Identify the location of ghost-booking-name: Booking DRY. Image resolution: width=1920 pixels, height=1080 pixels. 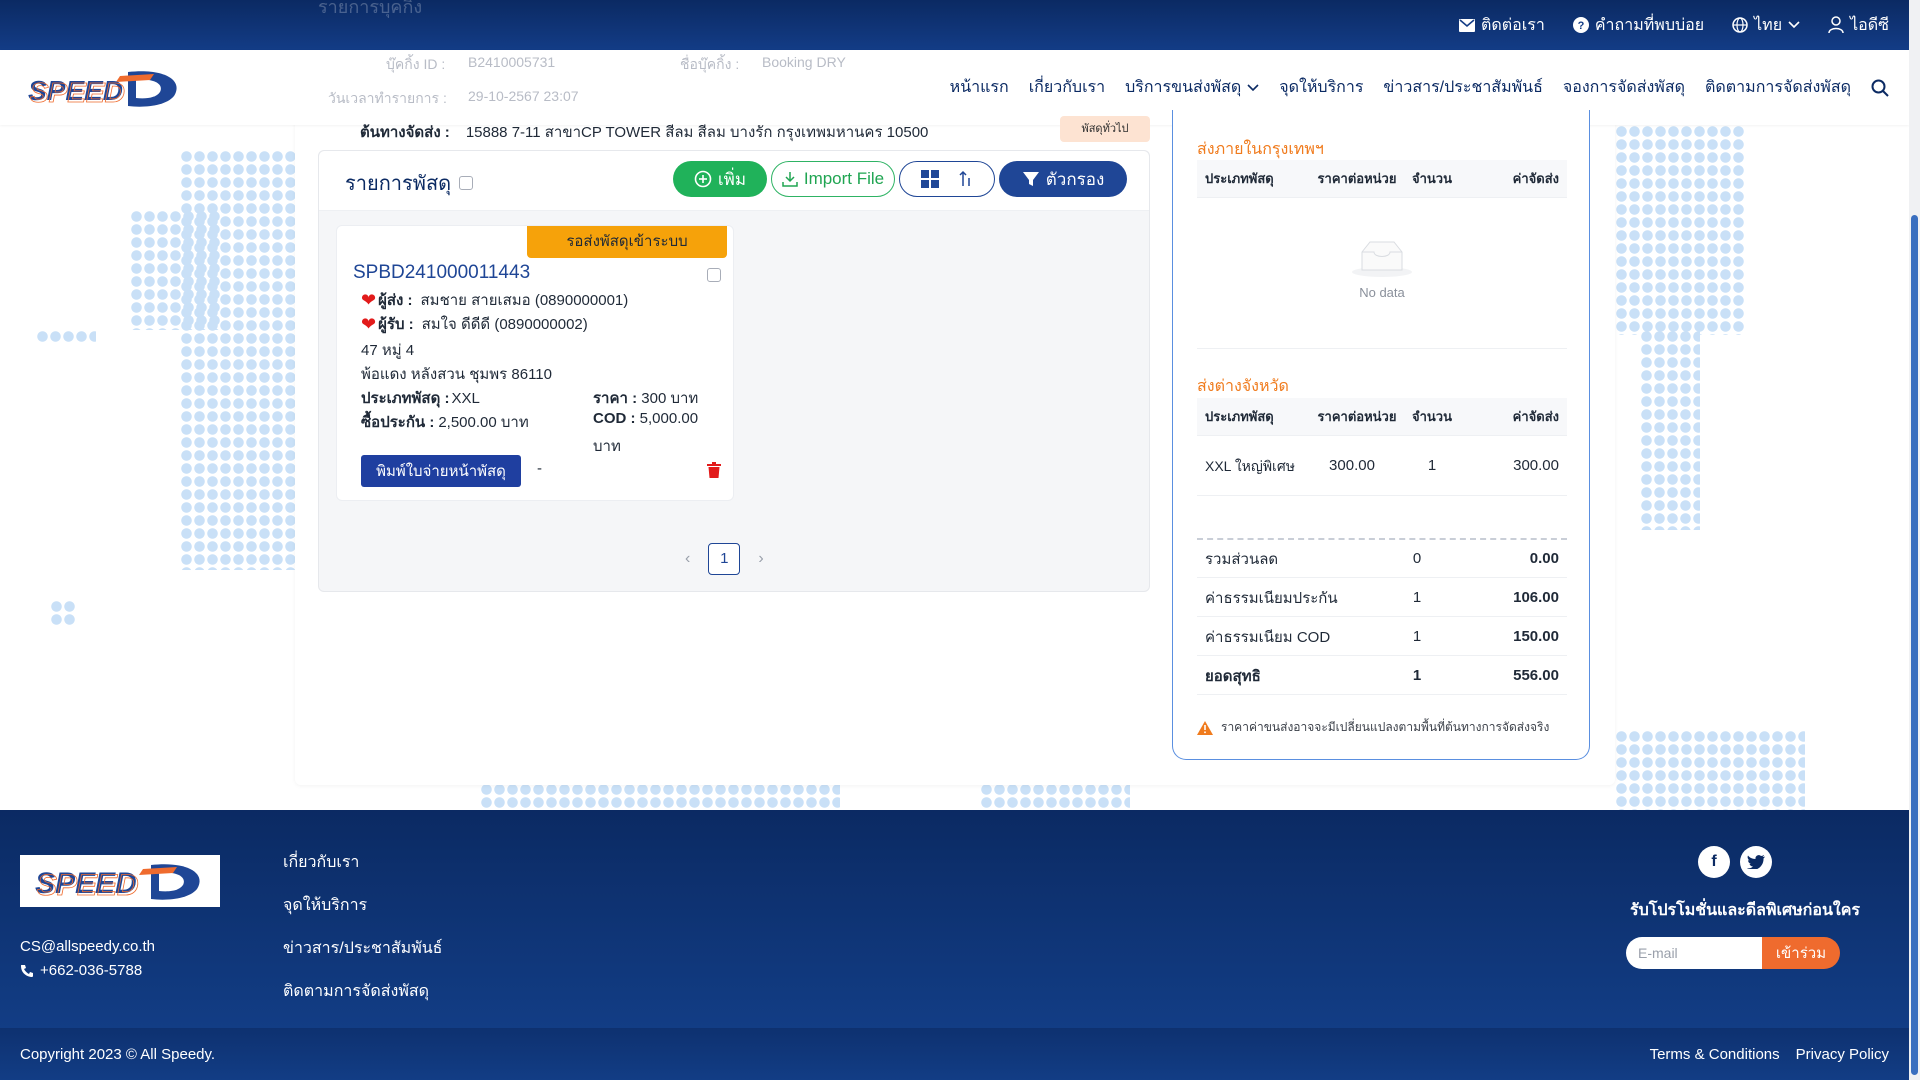
(804, 62).